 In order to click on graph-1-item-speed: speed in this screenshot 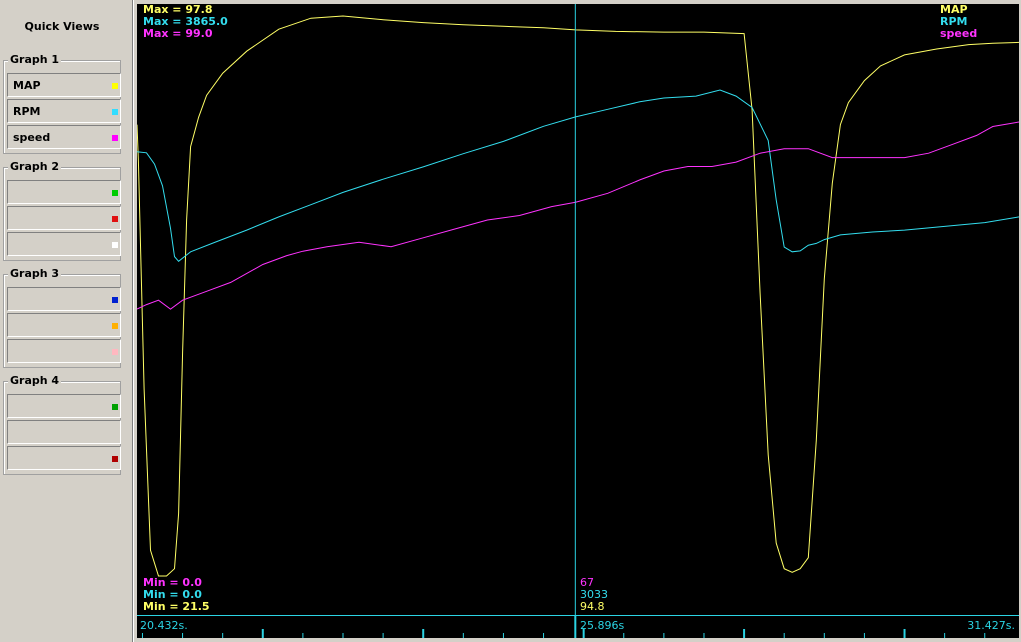, I will do `click(64, 137)`.